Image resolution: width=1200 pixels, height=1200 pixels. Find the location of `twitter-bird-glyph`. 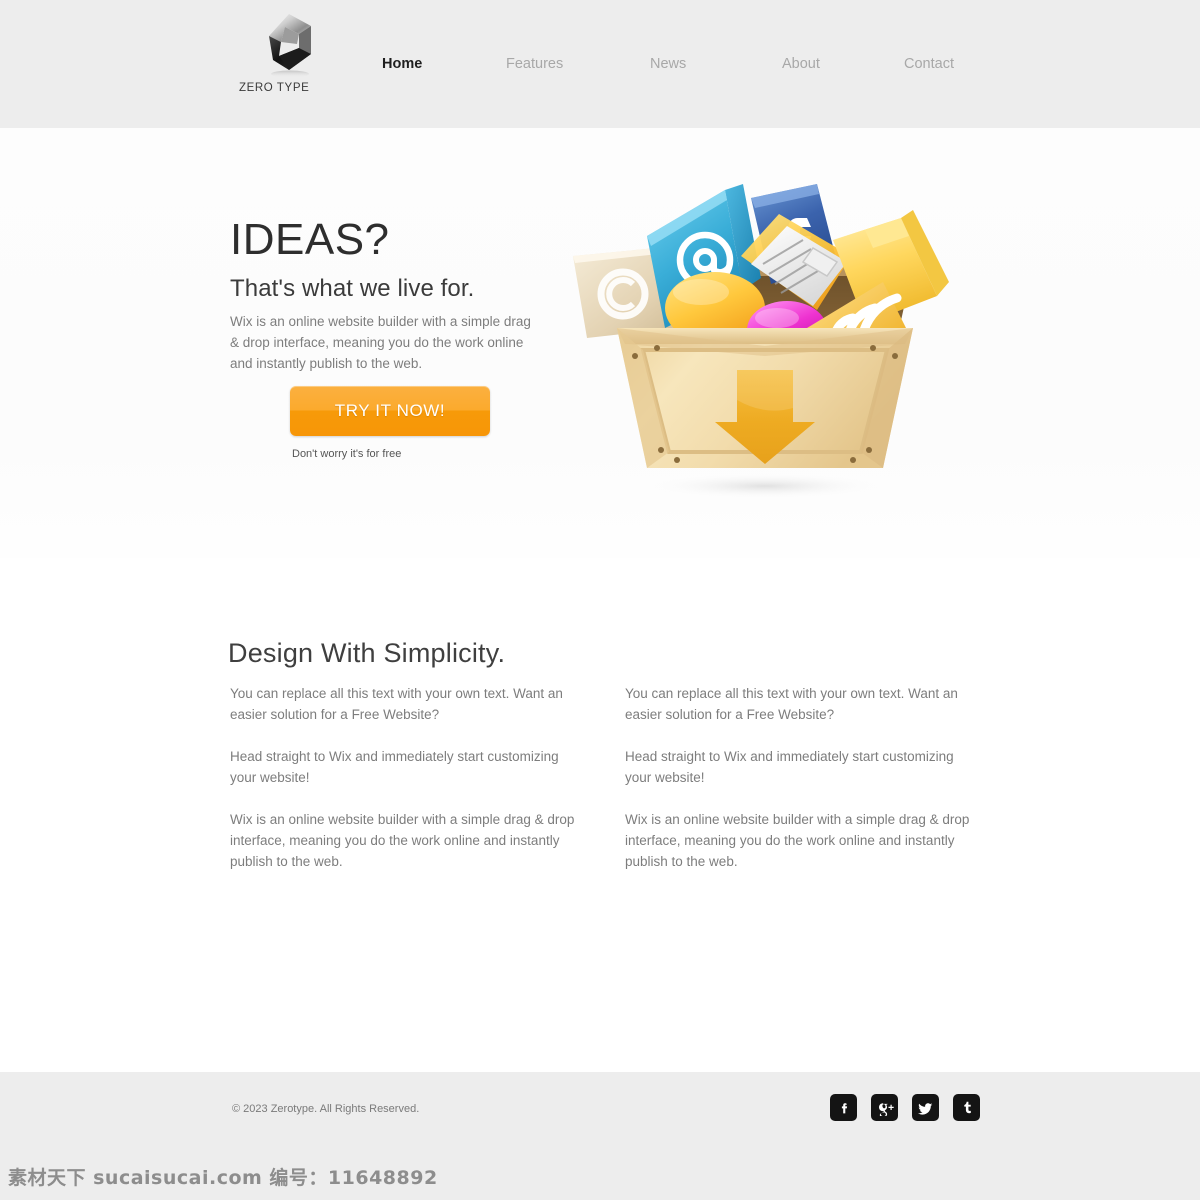

twitter-bird-glyph is located at coordinates (925, 1108).